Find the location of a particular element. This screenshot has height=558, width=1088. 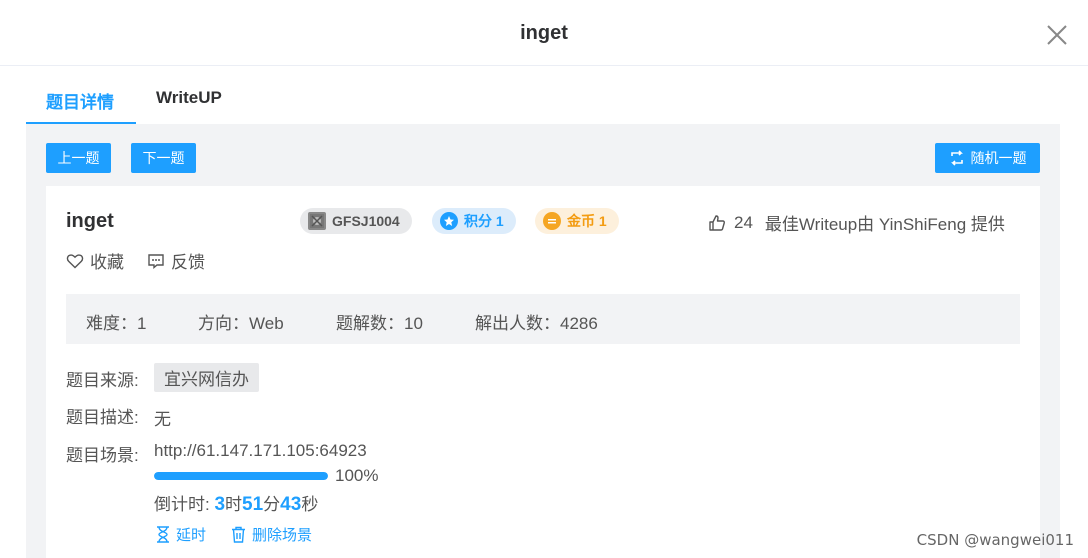

close-icon is located at coordinates (1057, 35).